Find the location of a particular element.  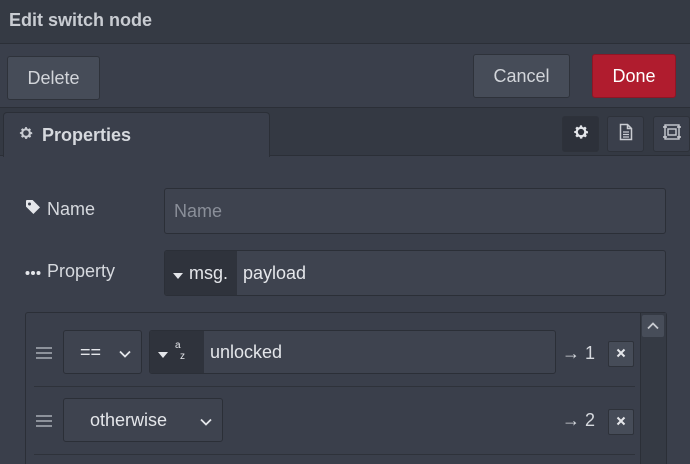

tab-icon-appearance is located at coordinates (671, 134).